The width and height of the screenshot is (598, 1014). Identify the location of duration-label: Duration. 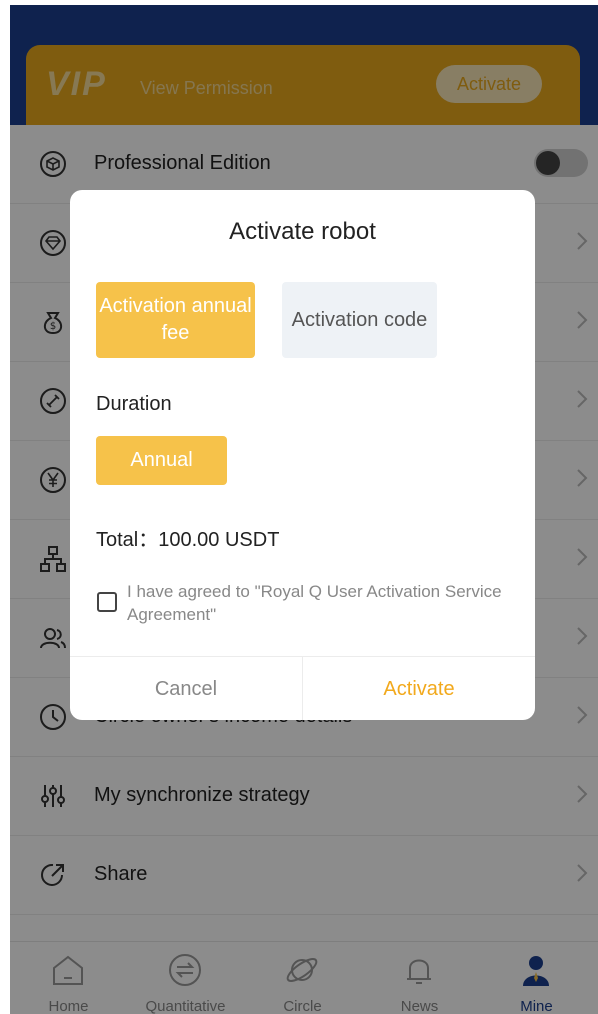
(134, 404).